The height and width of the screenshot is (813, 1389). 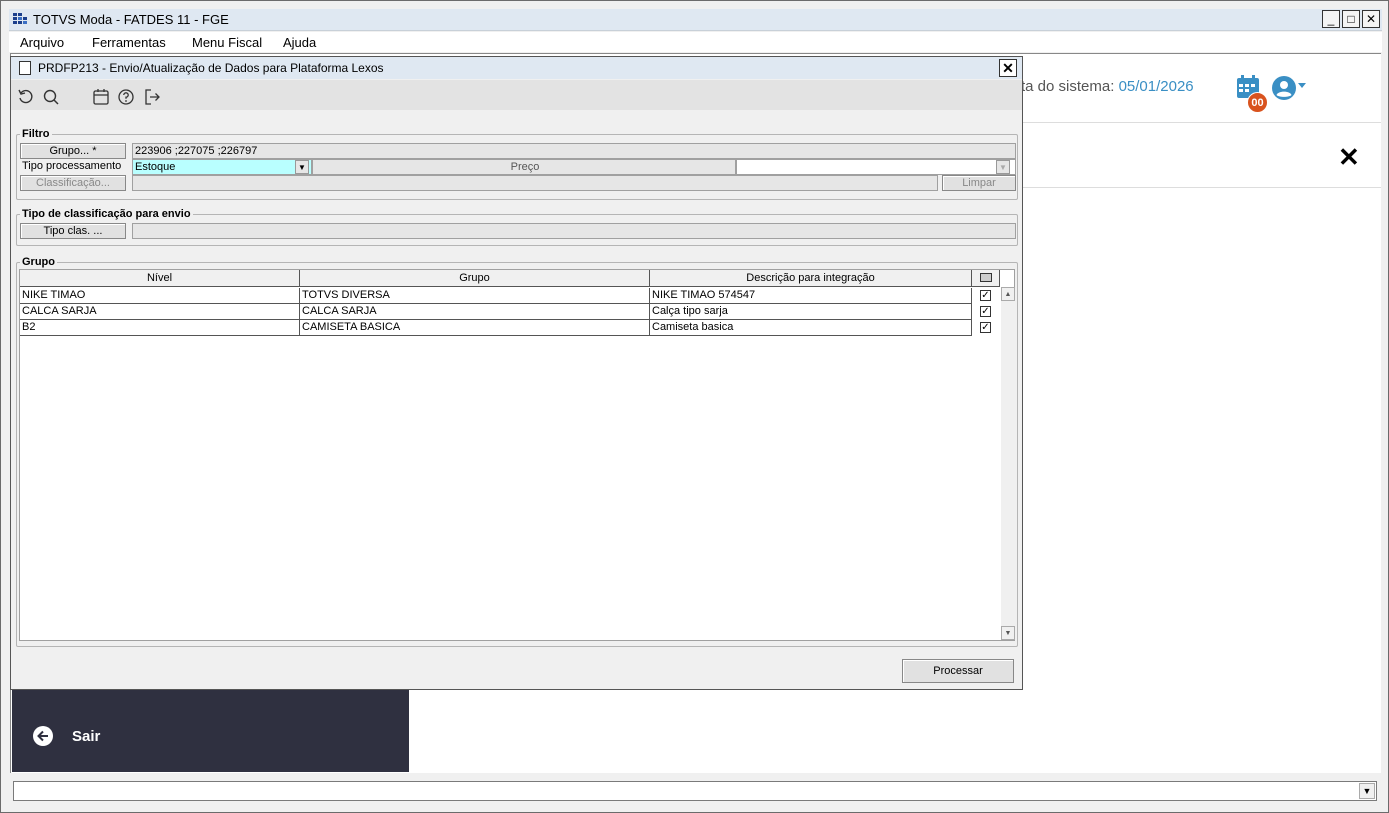 What do you see at coordinates (1008, 463) in the screenshot?
I see `vertical-scrollbar: ▲ ▼` at bounding box center [1008, 463].